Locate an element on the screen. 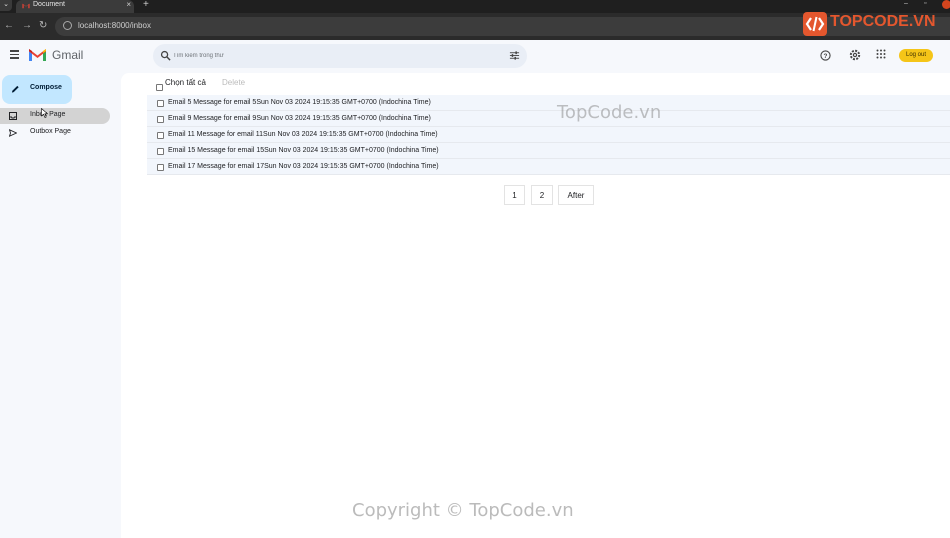  watermark-copyright: Copyright © TopCode.vn is located at coordinates (463, 510).